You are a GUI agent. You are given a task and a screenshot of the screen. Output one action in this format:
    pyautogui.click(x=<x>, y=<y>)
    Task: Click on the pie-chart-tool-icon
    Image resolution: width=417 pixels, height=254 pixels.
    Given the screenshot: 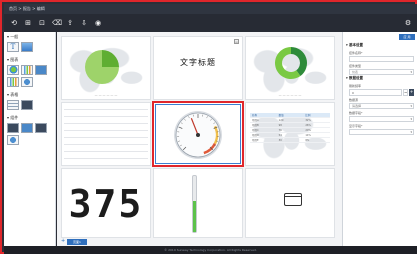 What is the action you would take?
    pyautogui.click(x=13, y=70)
    